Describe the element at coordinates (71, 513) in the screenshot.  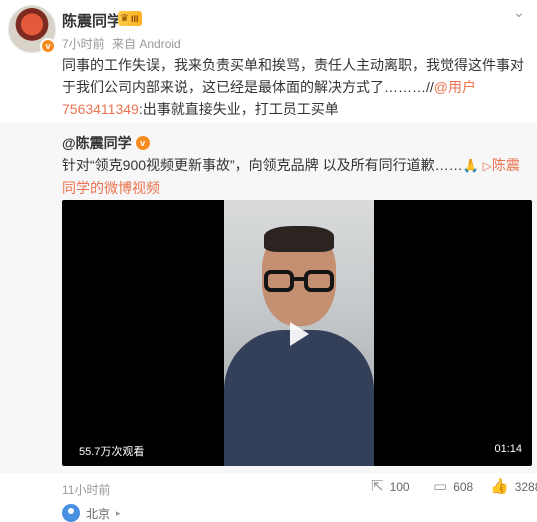
I see `location-pin-icon` at that location.